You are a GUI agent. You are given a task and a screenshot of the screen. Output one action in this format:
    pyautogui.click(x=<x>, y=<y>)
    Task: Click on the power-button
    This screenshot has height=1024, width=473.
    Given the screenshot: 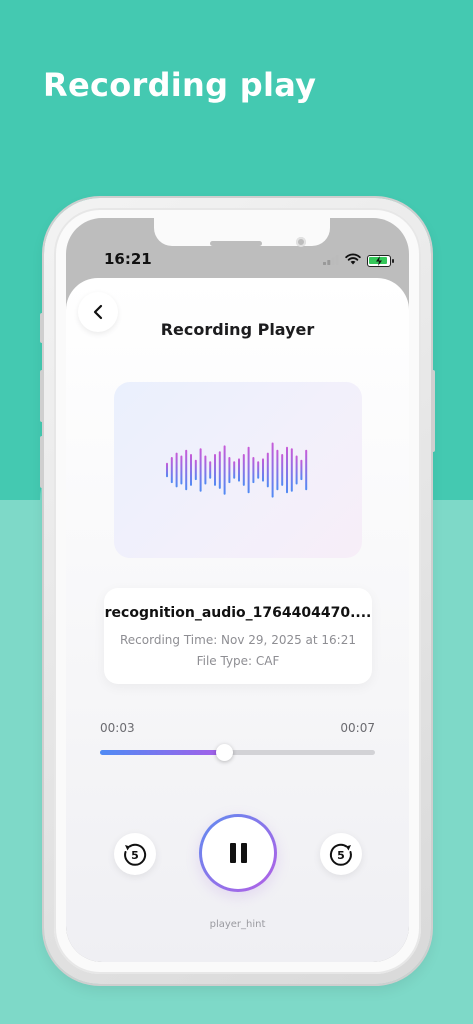 What is the action you would take?
    pyautogui.click(x=433, y=411)
    